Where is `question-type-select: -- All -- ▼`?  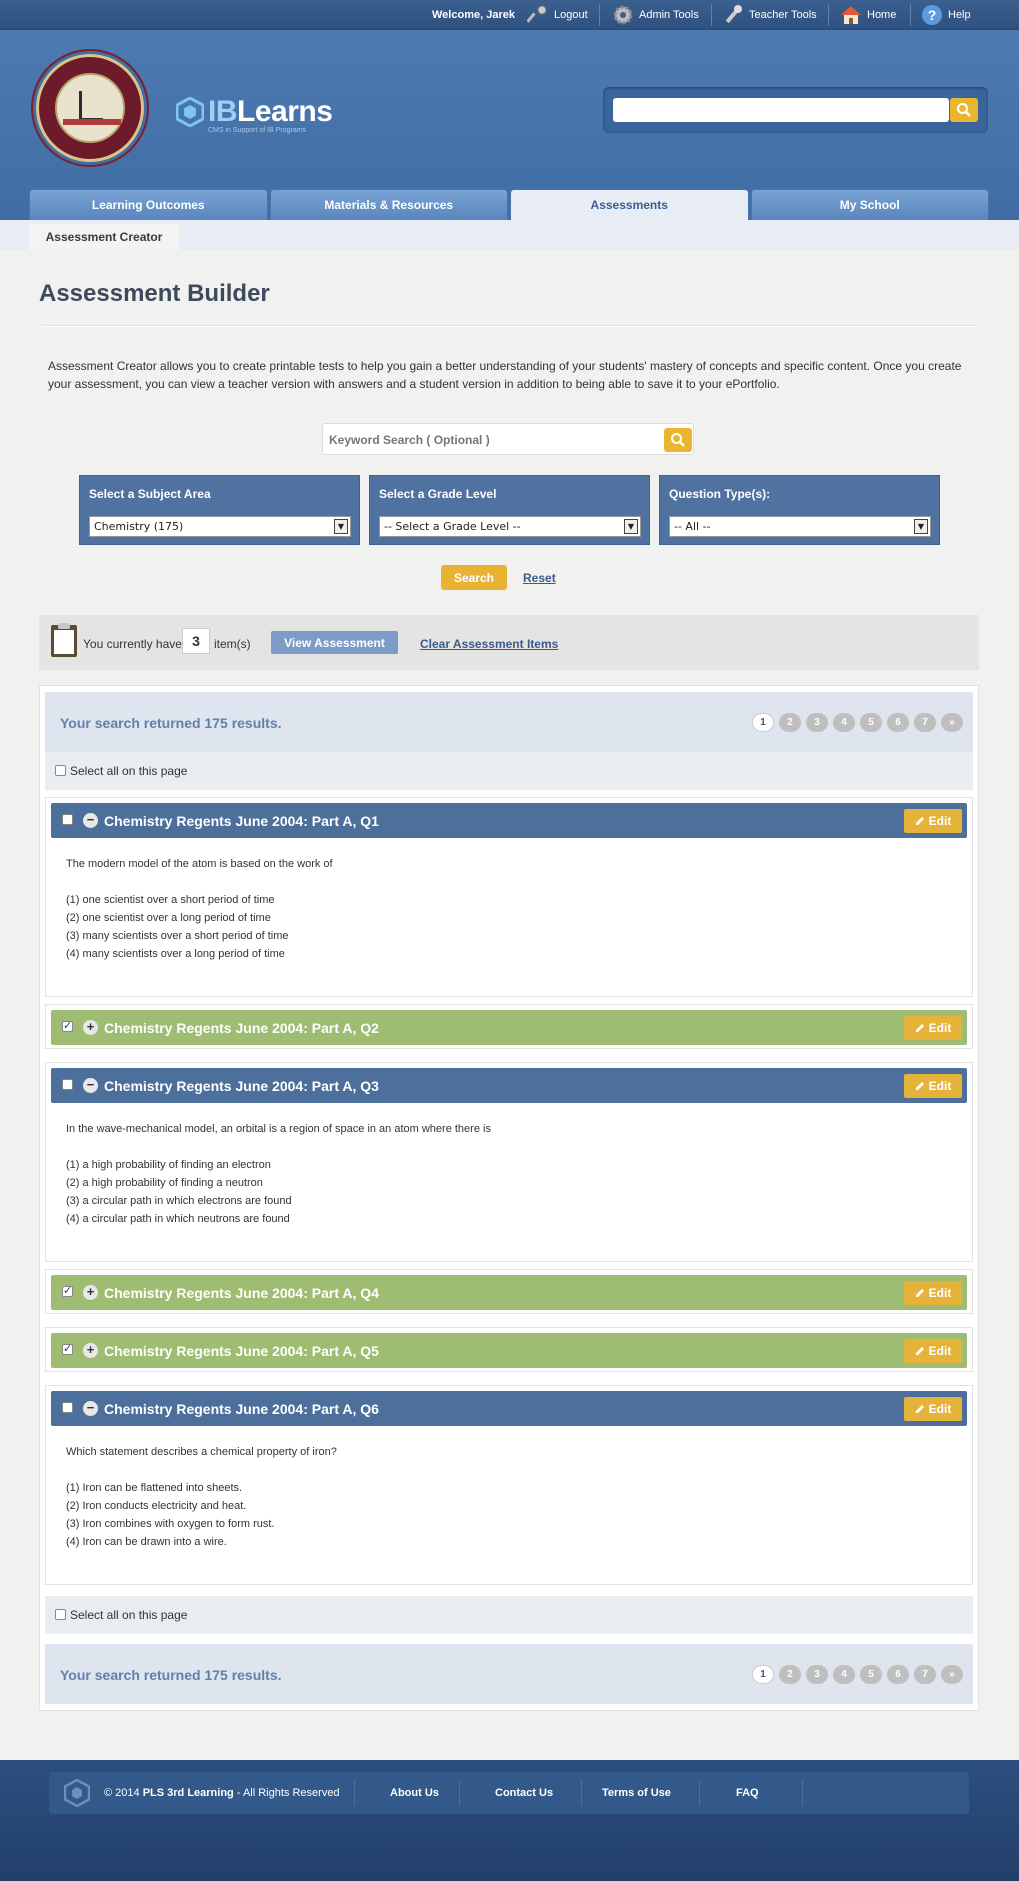 question-type-select: -- All -- ▼ is located at coordinates (800, 526).